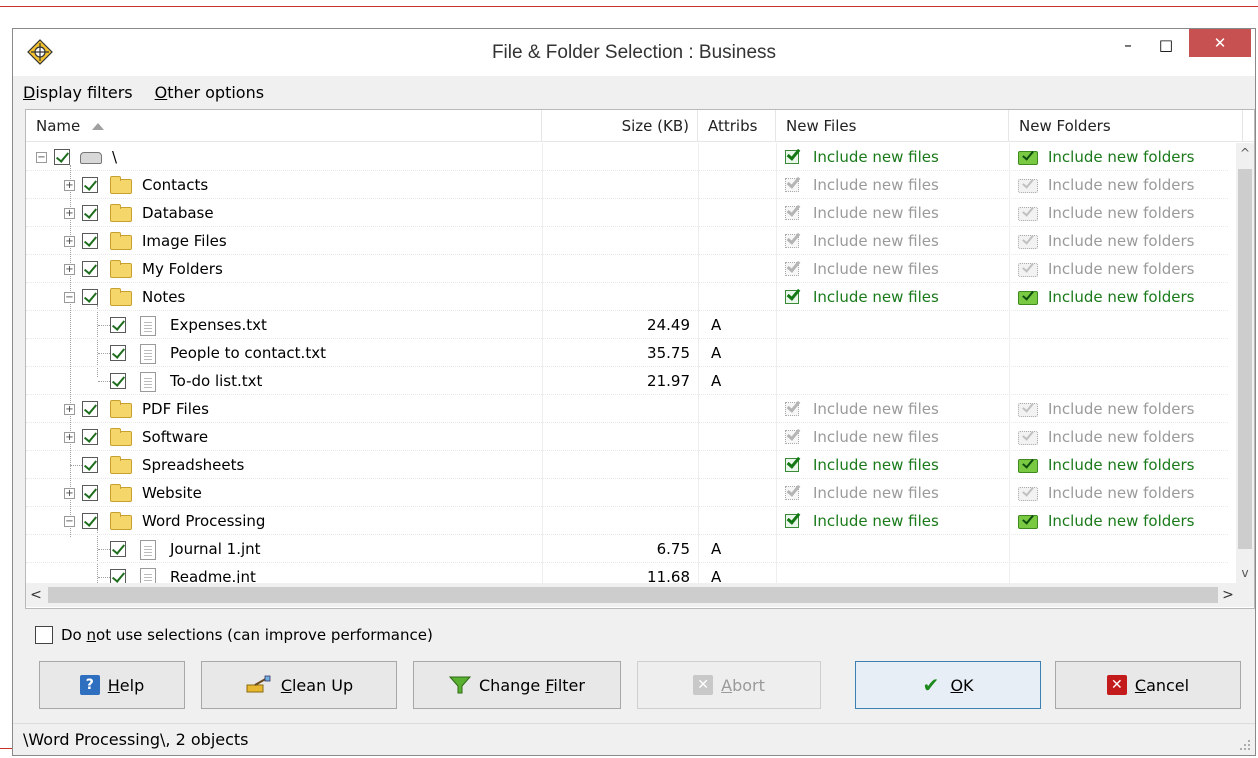  I want to click on scroll-up-icon: ^, so click(1245, 153).